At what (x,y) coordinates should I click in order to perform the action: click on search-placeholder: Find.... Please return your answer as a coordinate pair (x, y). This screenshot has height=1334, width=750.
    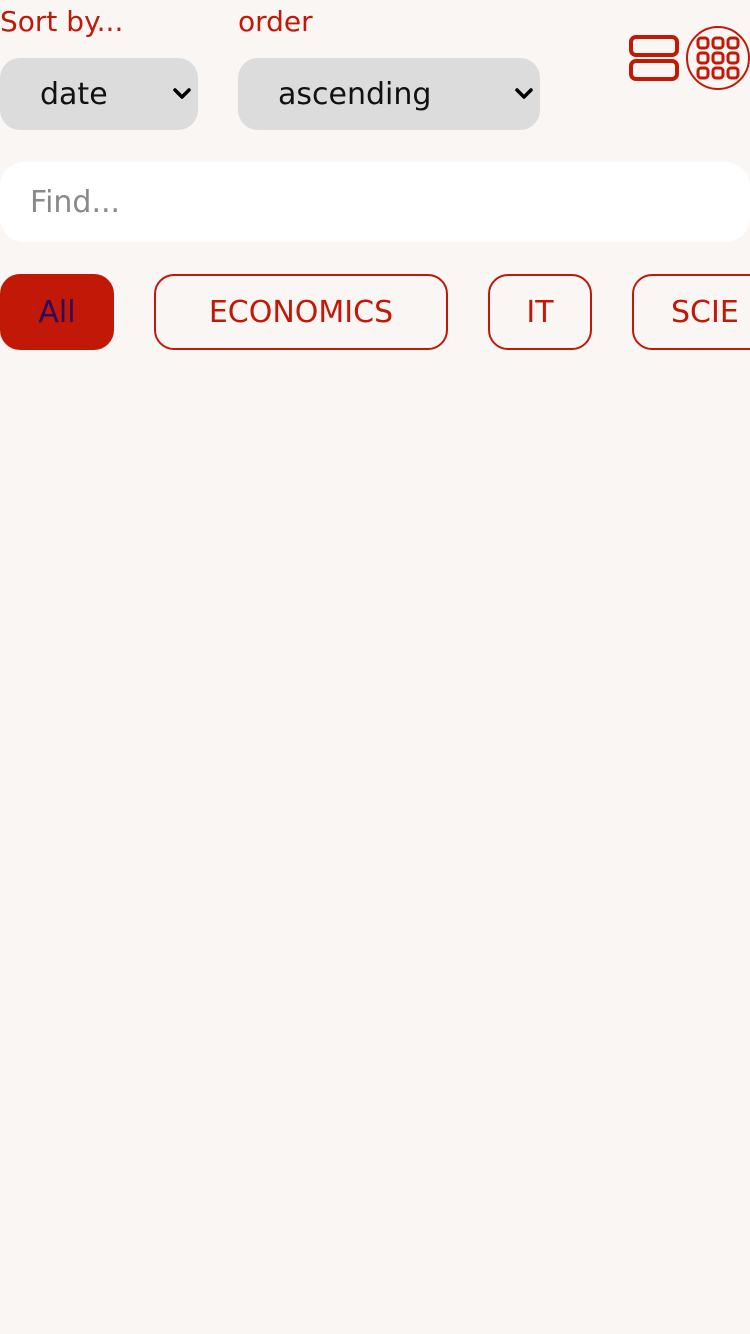
    Looking at the image, I should click on (75, 202).